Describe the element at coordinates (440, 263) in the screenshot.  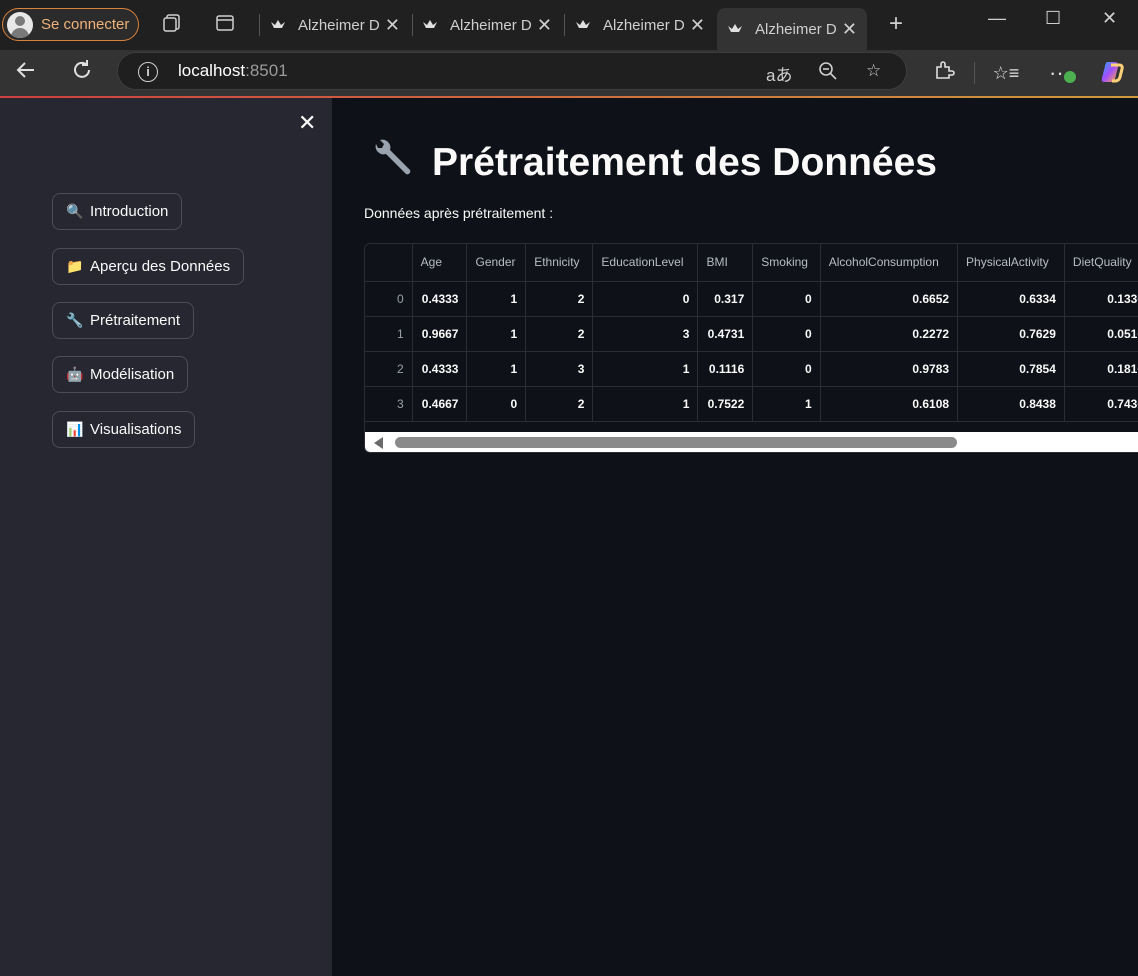
I see `column-header: Age` at that location.